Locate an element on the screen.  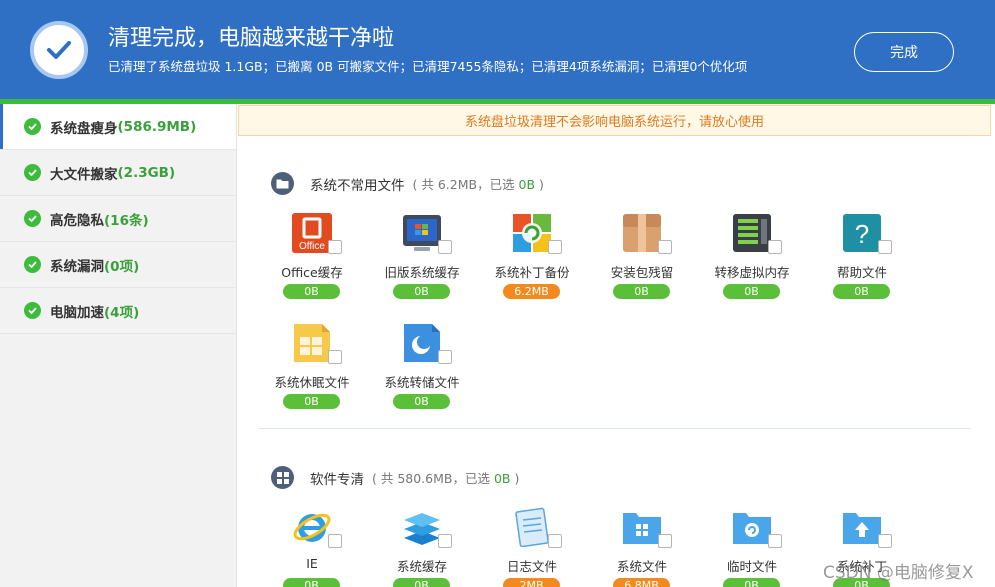
help-question-icon: ? is located at coordinates (862, 233).